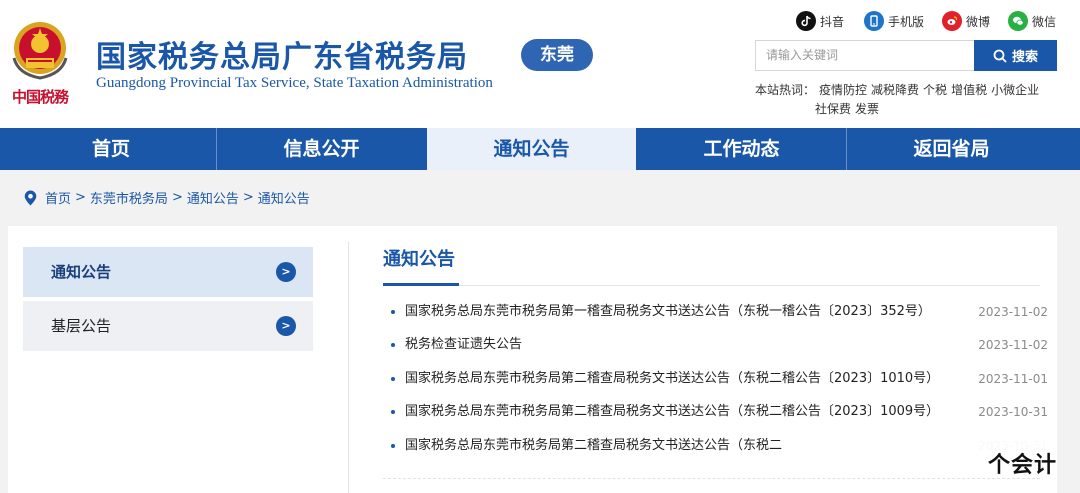 The image size is (1080, 493). What do you see at coordinates (282, 54) in the screenshot?
I see `site-title: 国家税务总局广东省税务局` at bounding box center [282, 54].